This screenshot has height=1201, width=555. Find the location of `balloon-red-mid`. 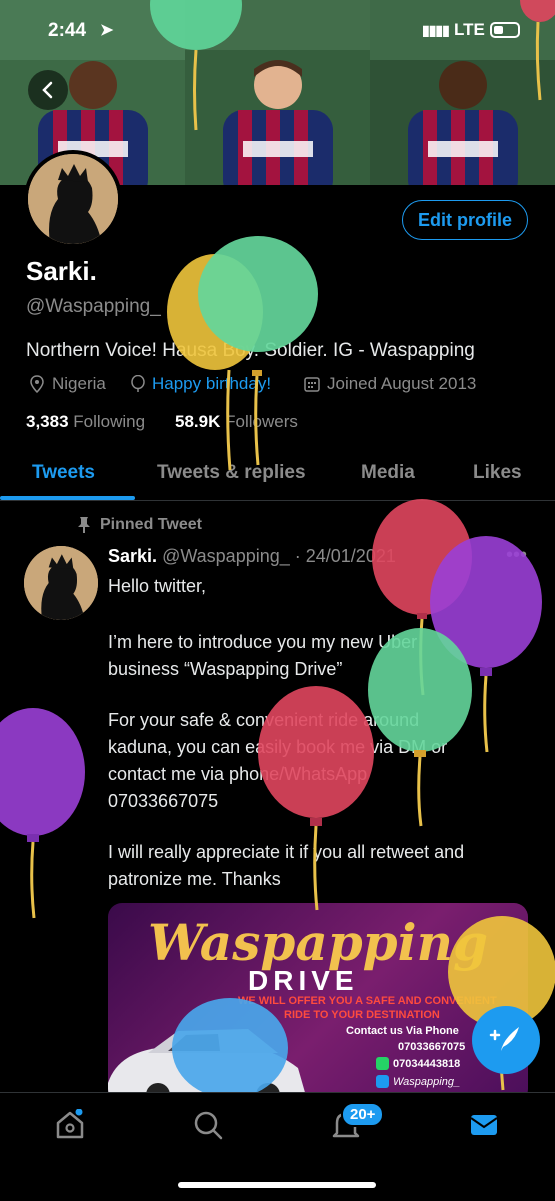

balloon-red-mid is located at coordinates (316, 798).